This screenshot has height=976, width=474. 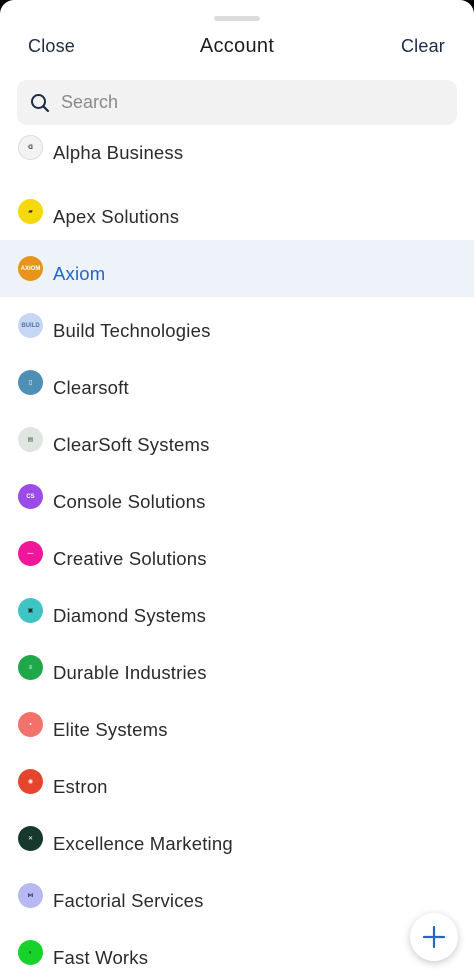 I want to click on account-row: ▣ Diamond Systems, so click(x=237, y=610).